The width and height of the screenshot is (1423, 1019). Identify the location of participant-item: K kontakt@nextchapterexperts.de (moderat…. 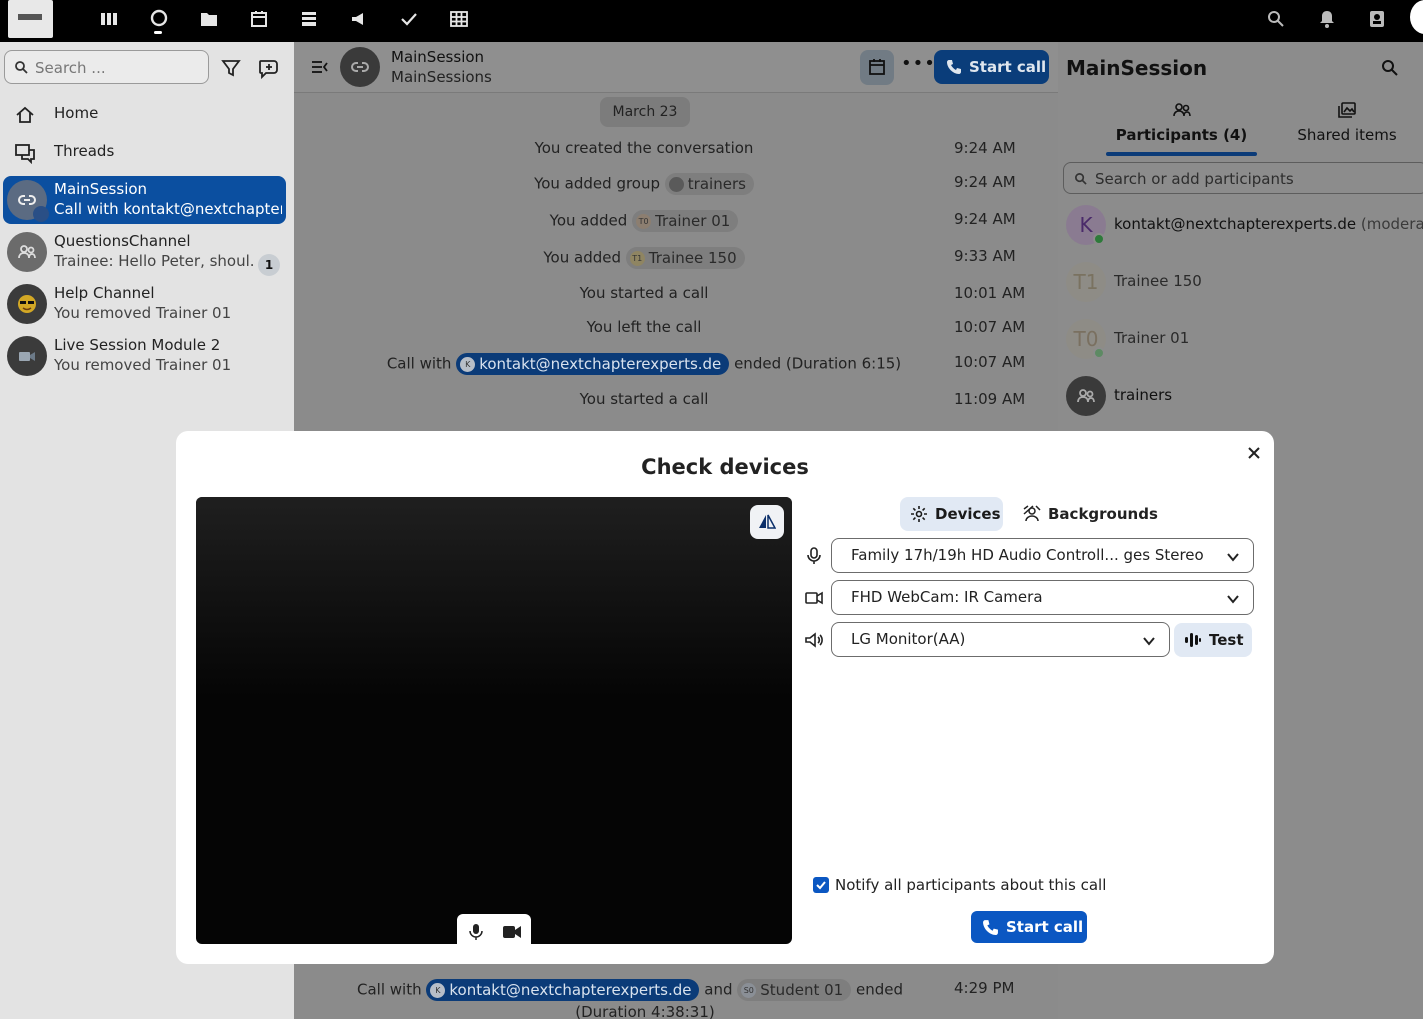
(1244, 226).